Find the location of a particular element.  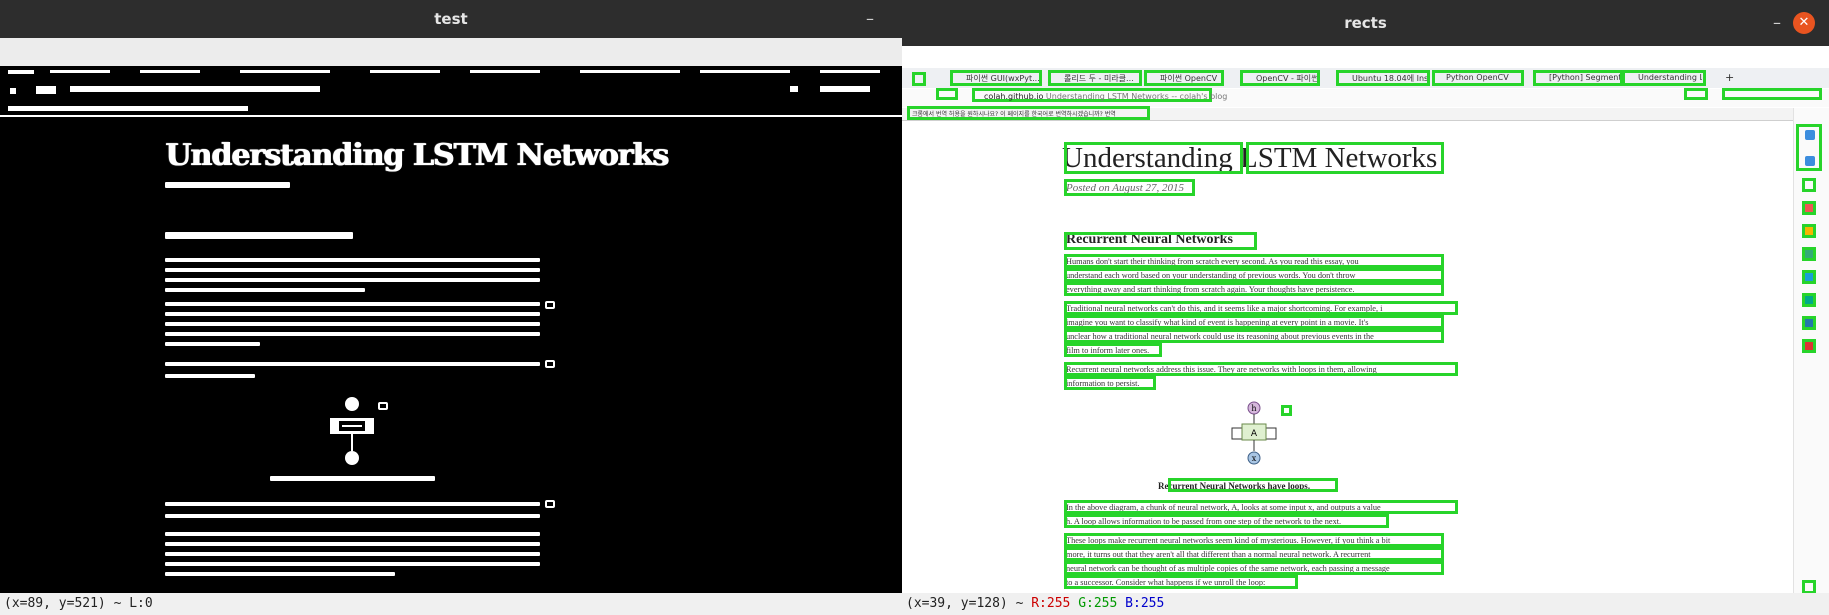

test-window-titlebar: test is located at coordinates (451, 19).